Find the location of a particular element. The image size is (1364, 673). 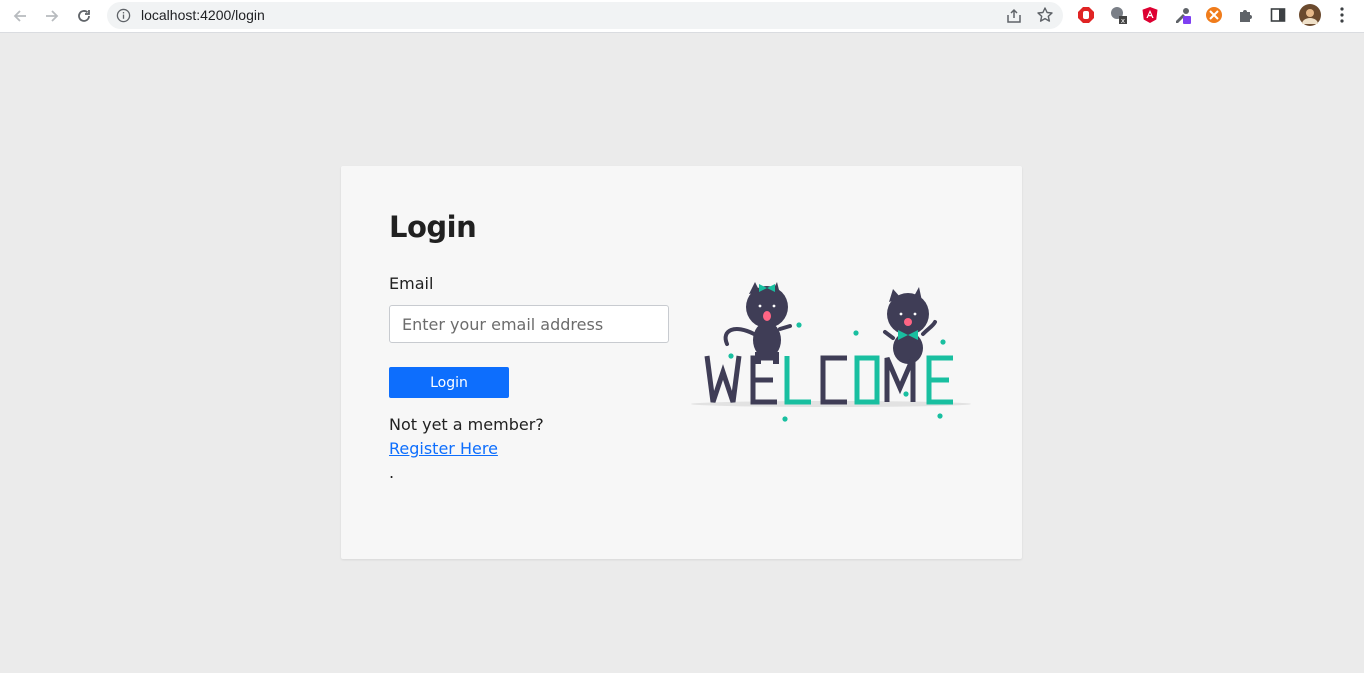

reload-icon is located at coordinates (84, 16).